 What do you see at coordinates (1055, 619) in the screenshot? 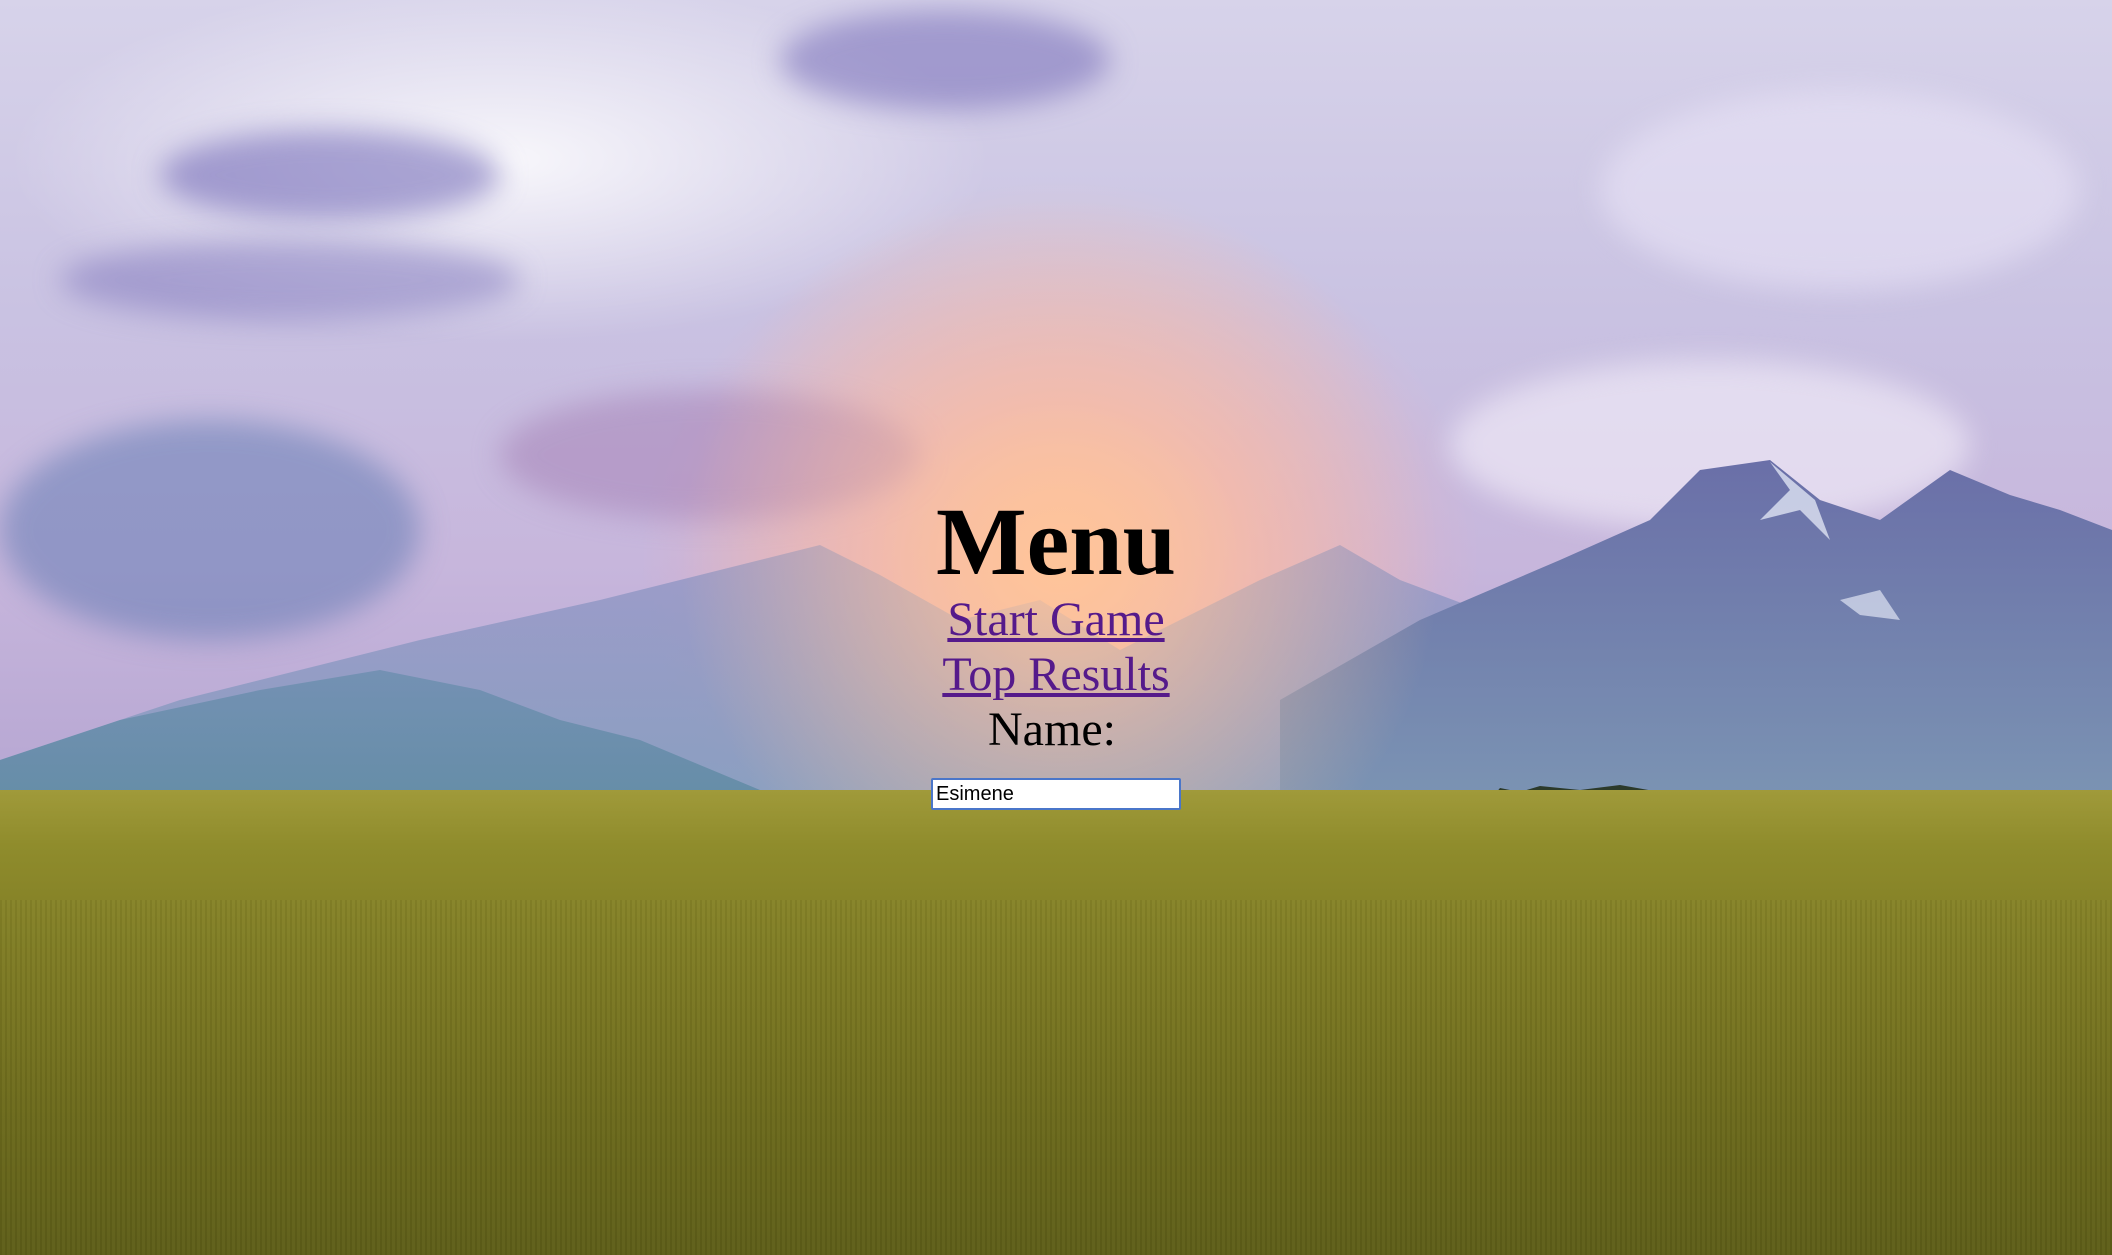
I see `start-game-link: Start Game` at bounding box center [1055, 619].